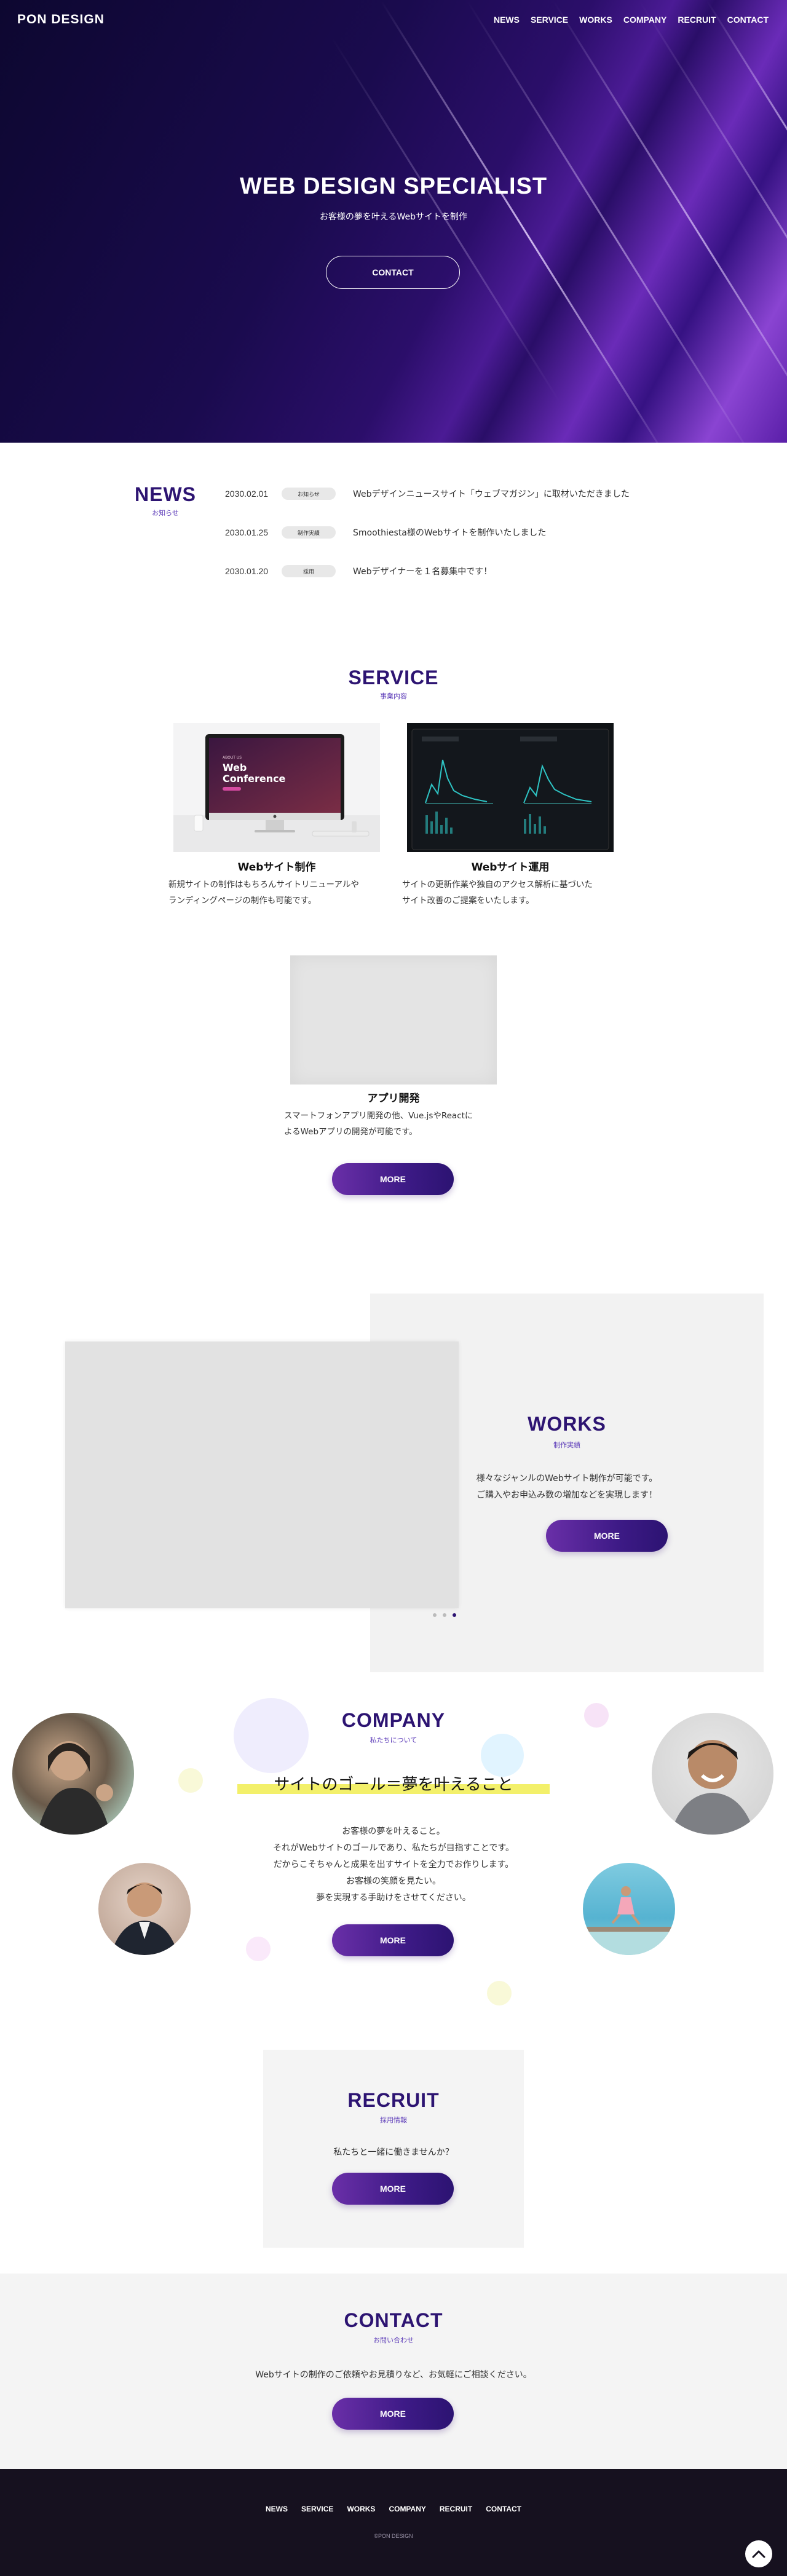  What do you see at coordinates (595, 20) in the screenshot?
I see `nav-item-works: WORKS` at bounding box center [595, 20].